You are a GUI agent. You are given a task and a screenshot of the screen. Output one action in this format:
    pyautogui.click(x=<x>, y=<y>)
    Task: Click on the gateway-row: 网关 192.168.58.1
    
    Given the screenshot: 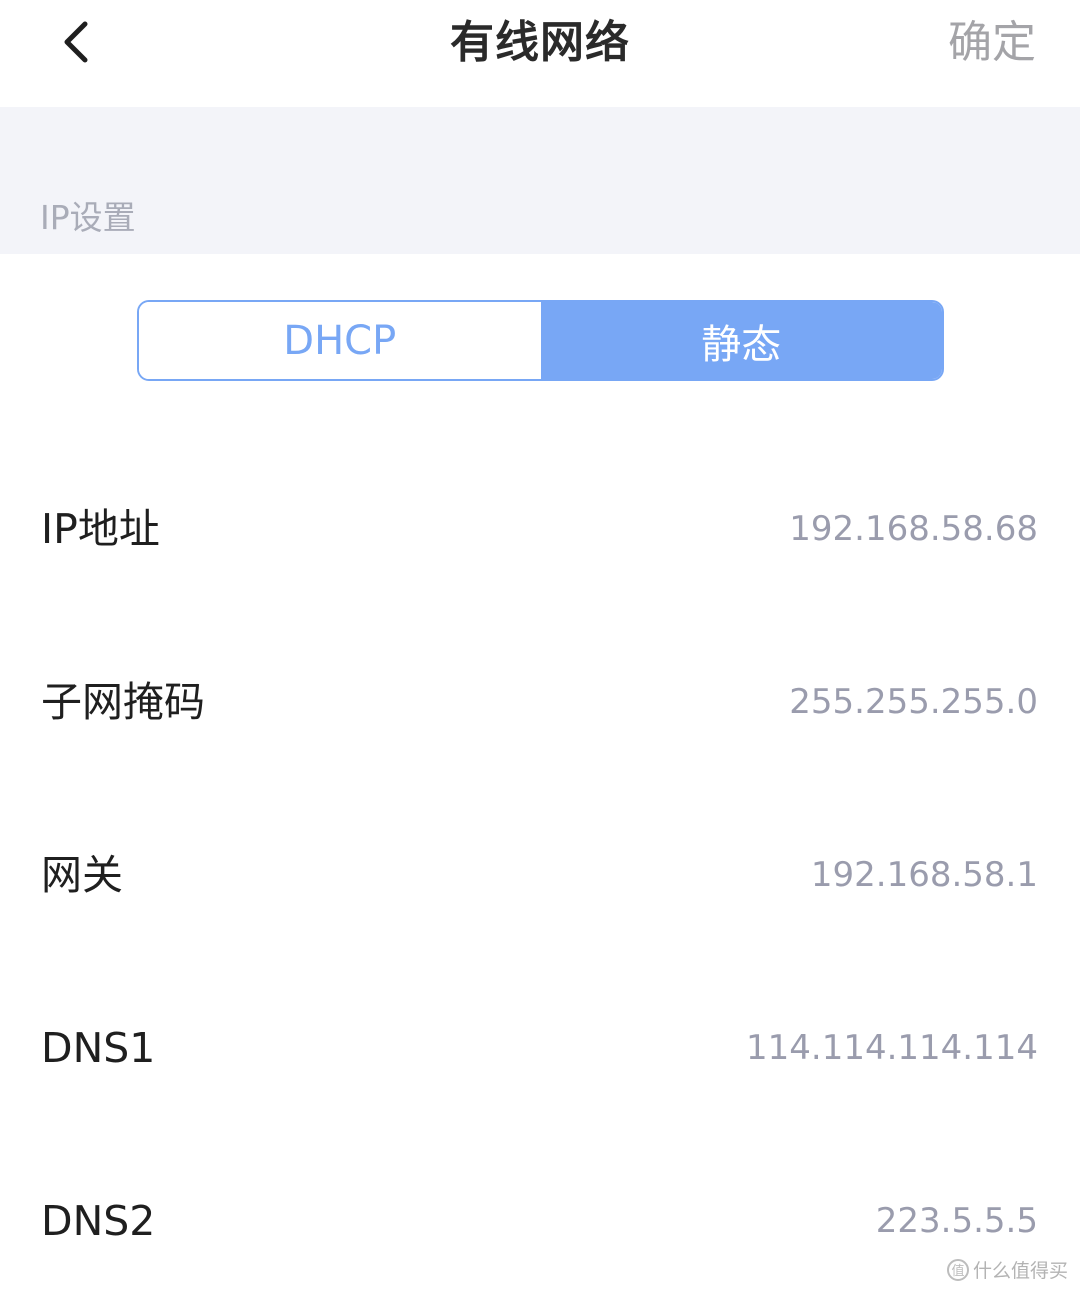 What is the action you would take?
    pyautogui.click(x=540, y=875)
    